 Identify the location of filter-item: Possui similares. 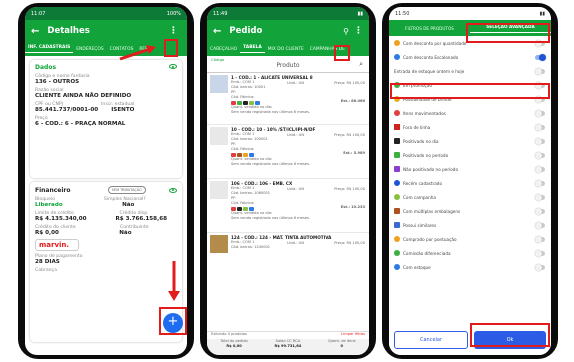
(470, 225).